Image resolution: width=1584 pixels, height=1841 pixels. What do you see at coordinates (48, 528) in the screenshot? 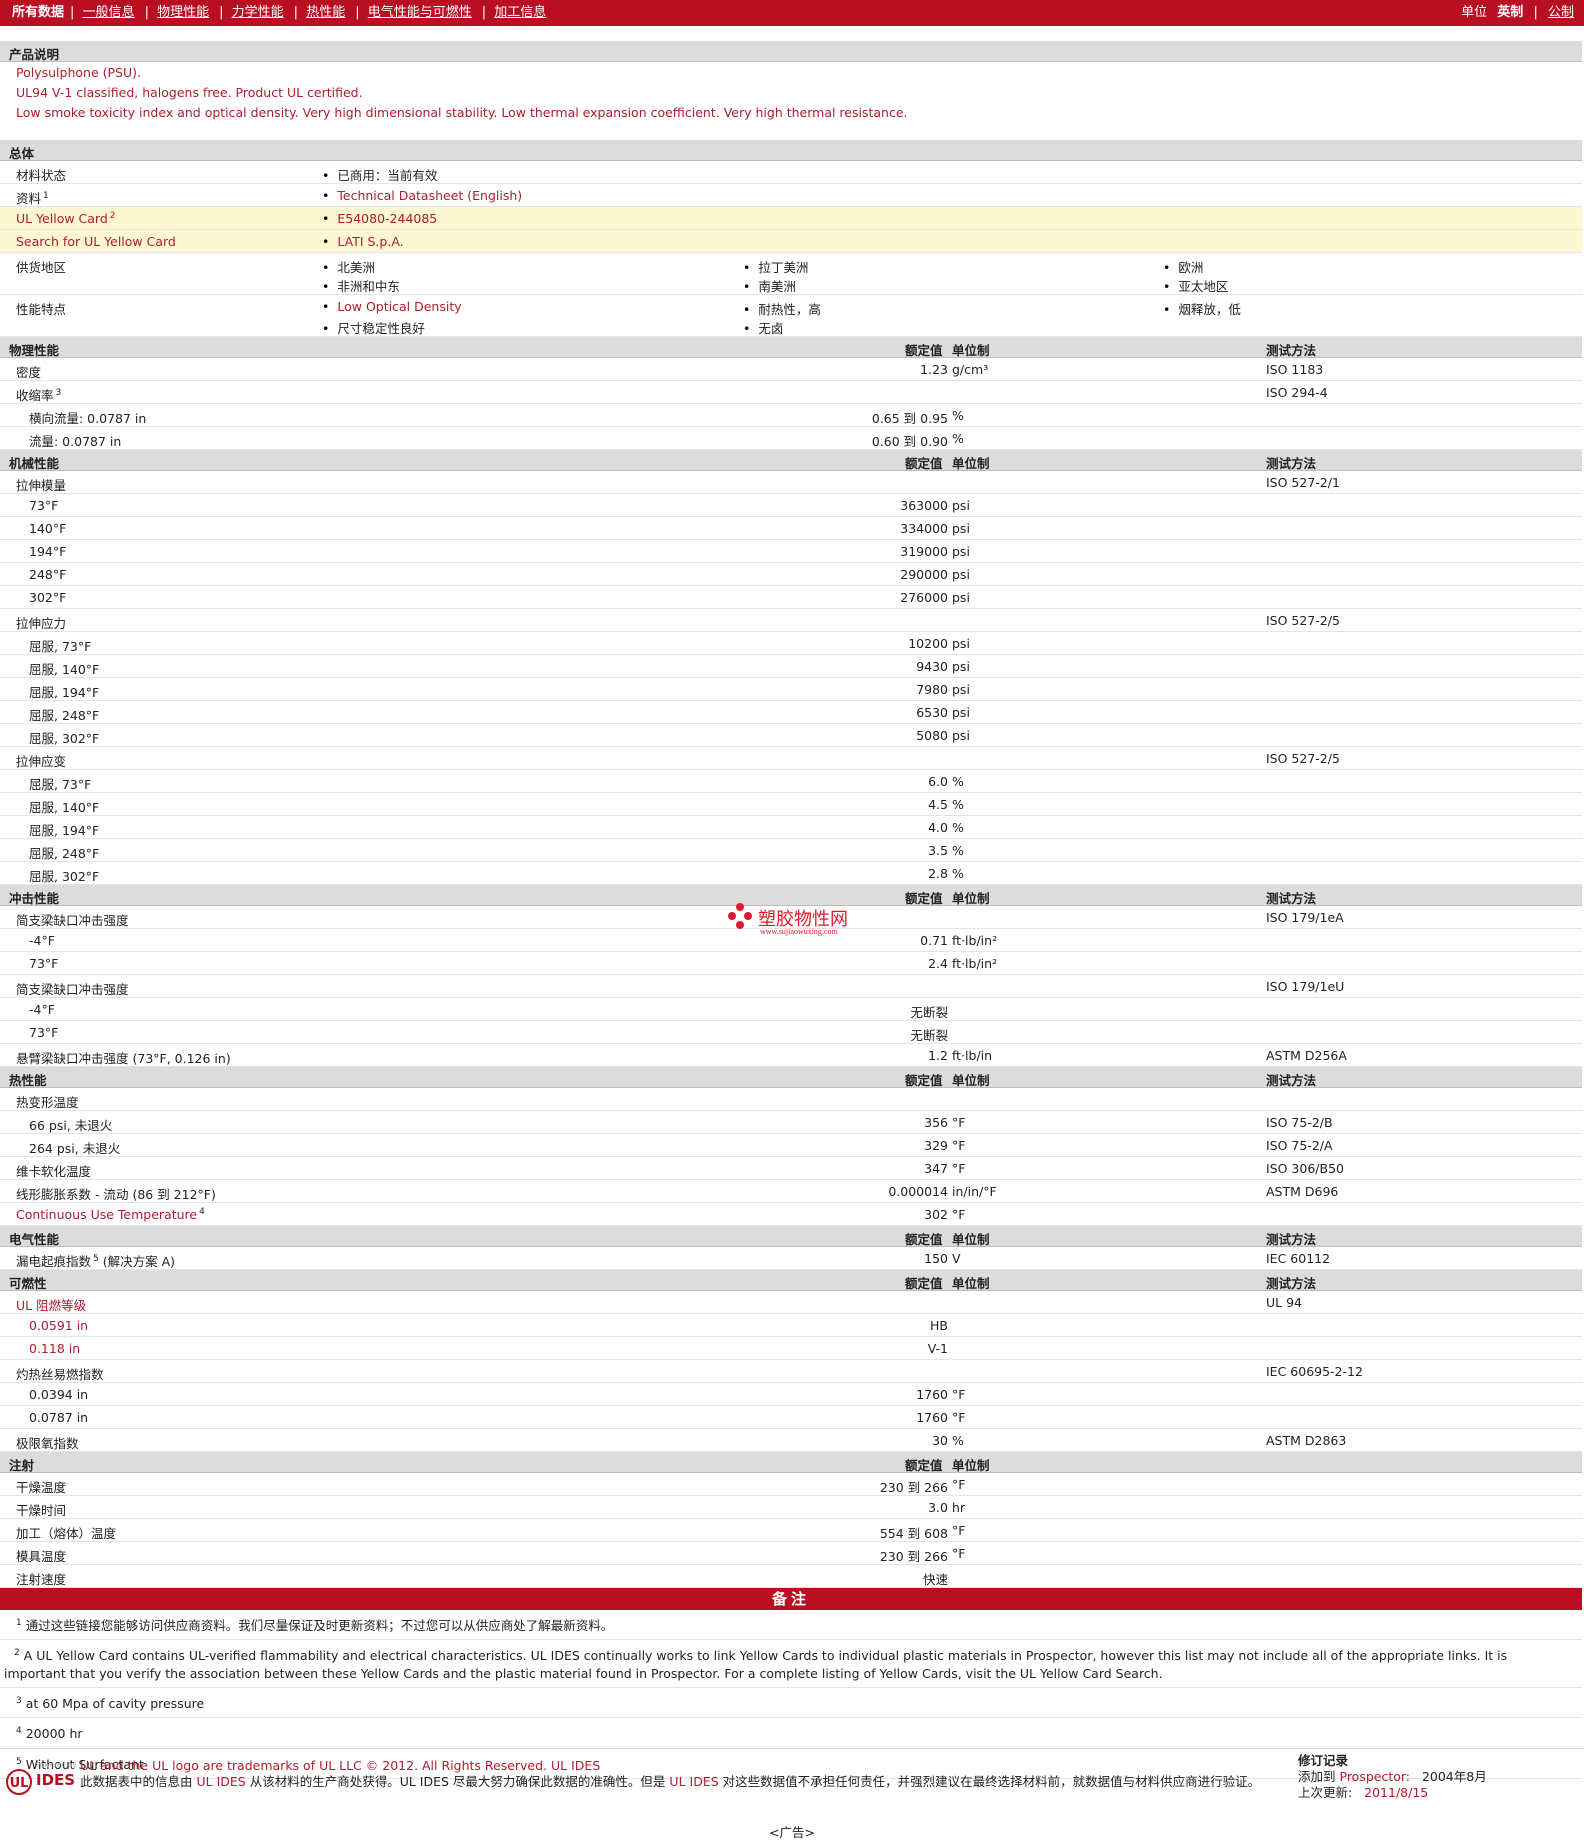
I see `row-label: 140°F` at bounding box center [48, 528].